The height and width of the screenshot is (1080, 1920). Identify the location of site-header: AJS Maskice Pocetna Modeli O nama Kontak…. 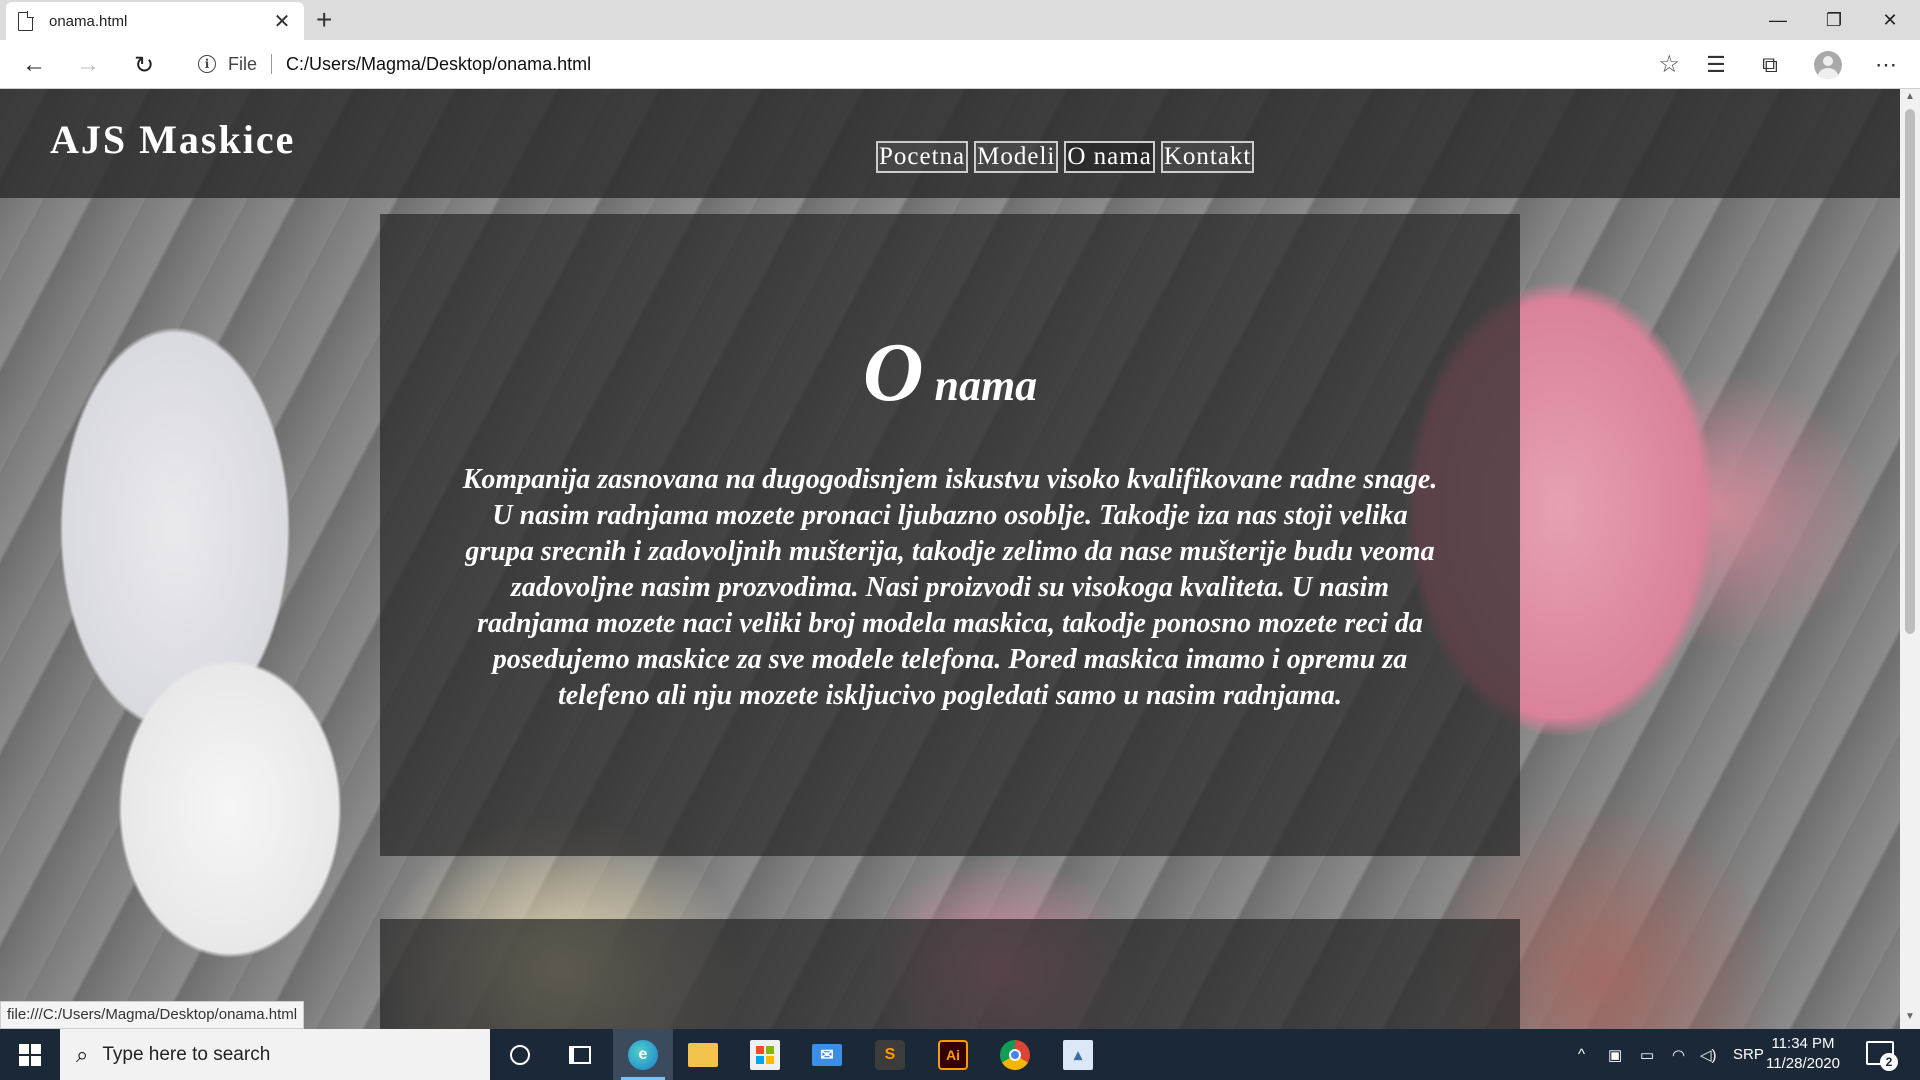
(950, 143).